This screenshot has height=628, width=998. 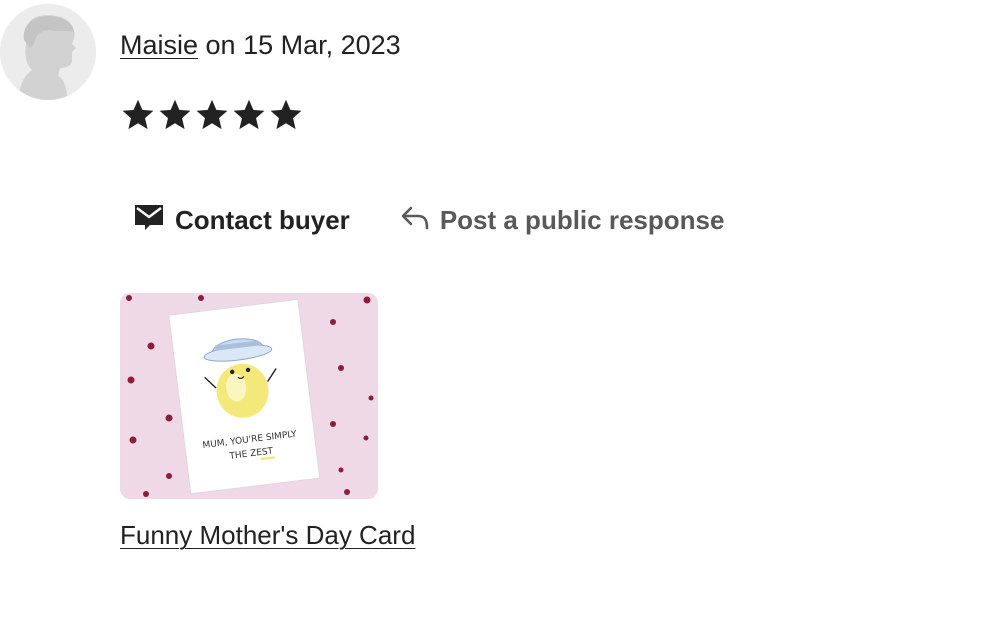 What do you see at coordinates (299, 45) in the screenshot?
I see `review-date: on 15 Mar, 2023` at bounding box center [299, 45].